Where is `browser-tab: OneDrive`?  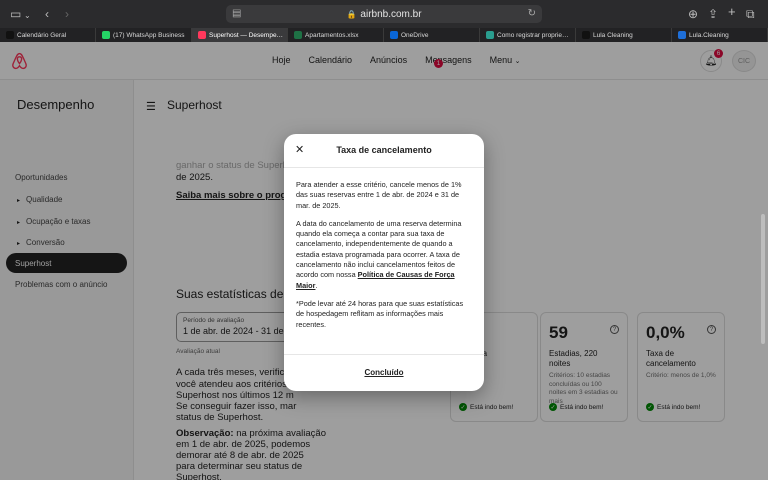
browser-tab: OneDrive is located at coordinates (432, 35).